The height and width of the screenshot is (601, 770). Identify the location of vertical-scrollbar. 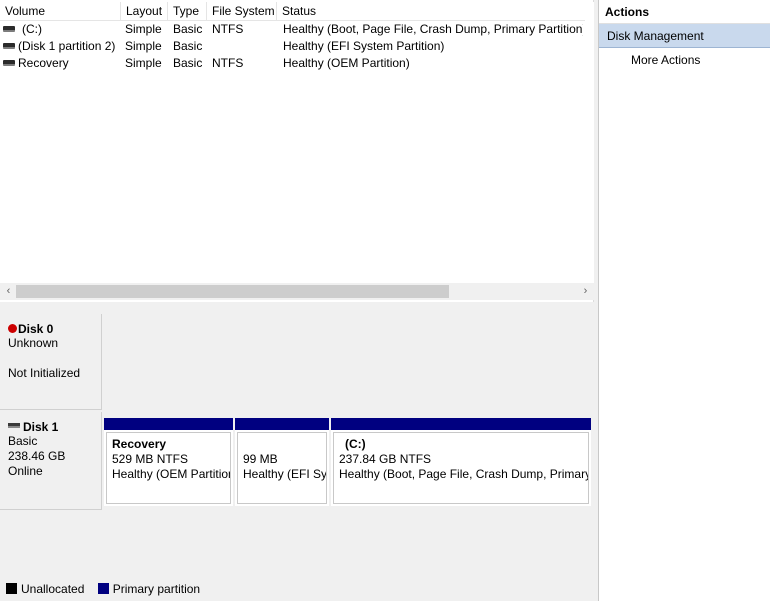
(589, 150).